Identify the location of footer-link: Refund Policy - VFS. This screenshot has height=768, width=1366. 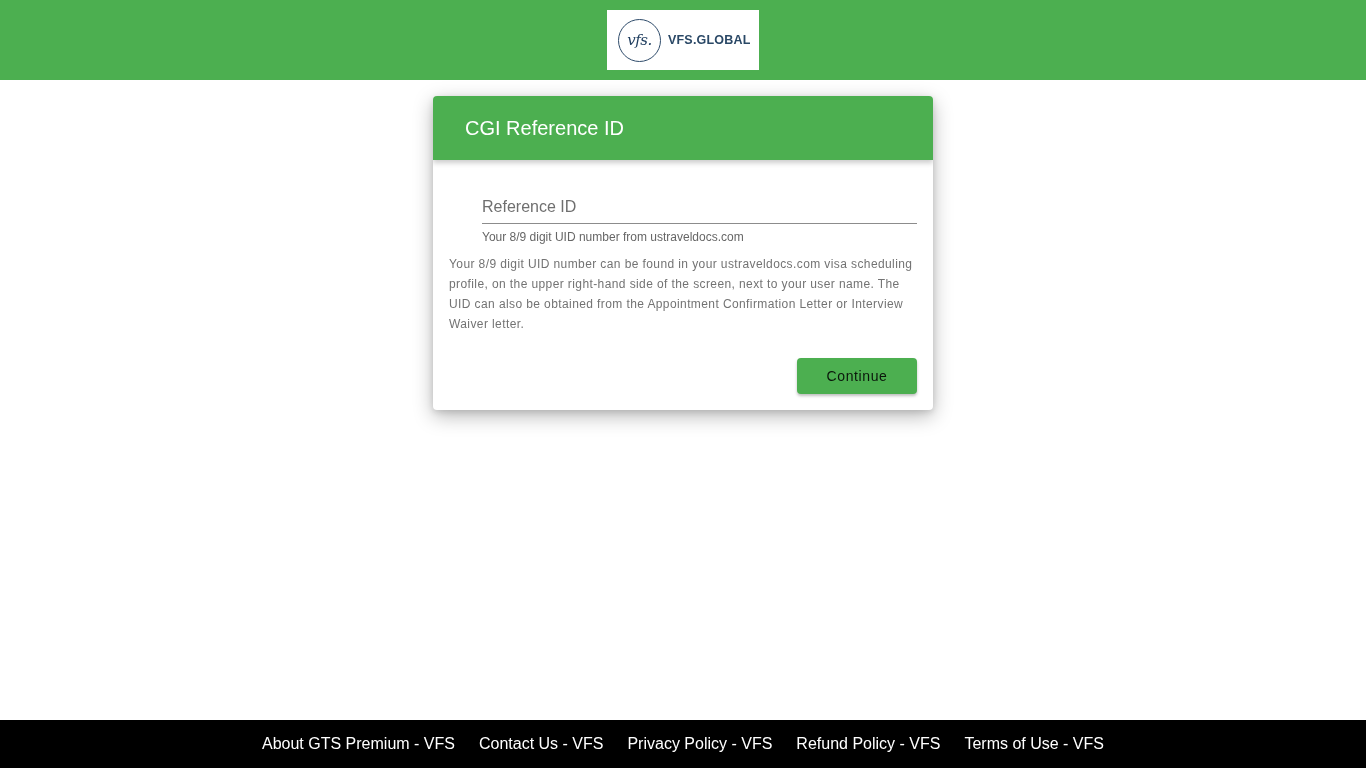
(868, 744).